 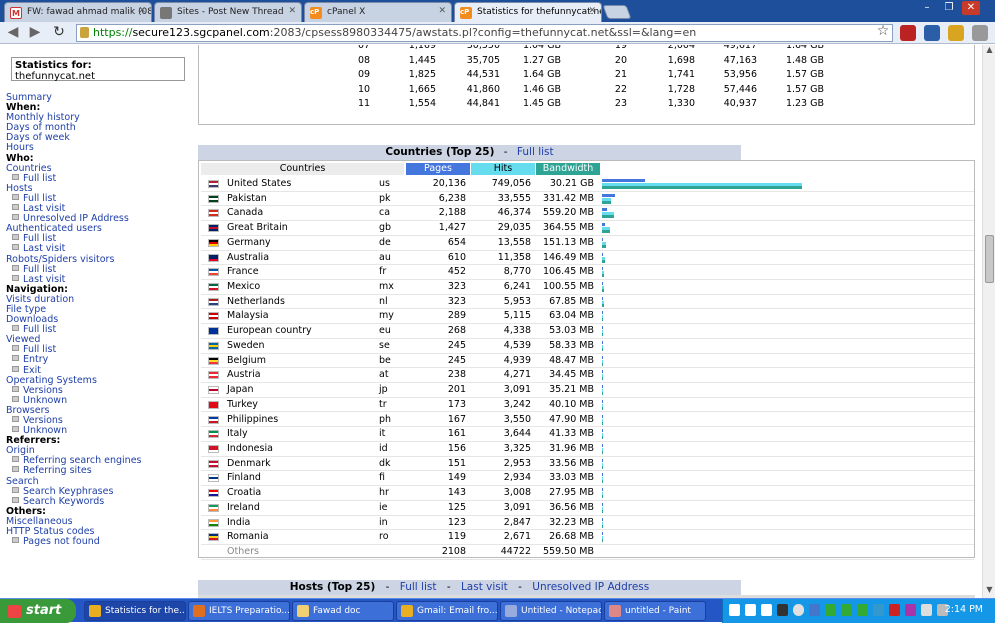 What do you see at coordinates (35, 32) in the screenshot?
I see `forward-icon: ▶` at bounding box center [35, 32].